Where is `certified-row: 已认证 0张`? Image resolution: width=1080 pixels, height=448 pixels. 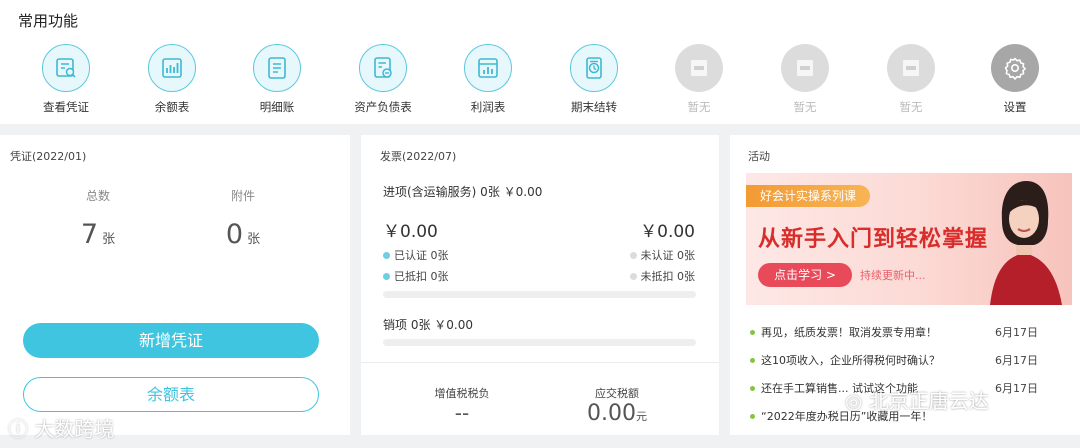
certified-row: 已认证 0张 is located at coordinates (416, 255).